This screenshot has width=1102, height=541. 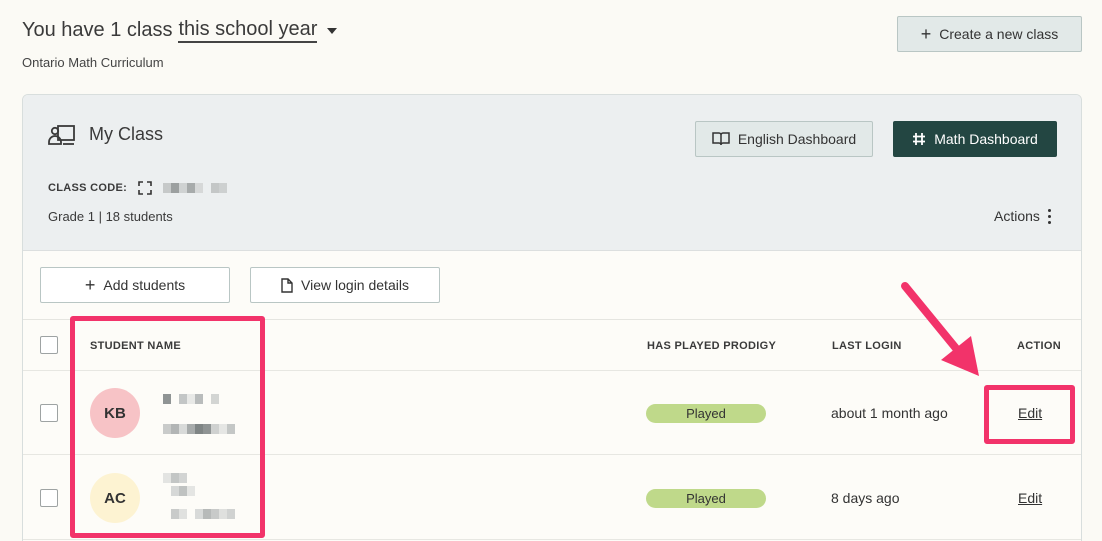 I want to click on title-prefix: You have 1 class, so click(x=97, y=30).